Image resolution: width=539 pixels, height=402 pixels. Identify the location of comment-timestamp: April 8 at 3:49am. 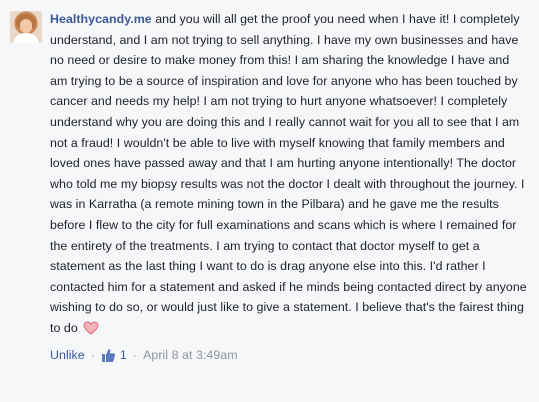
(190, 355).